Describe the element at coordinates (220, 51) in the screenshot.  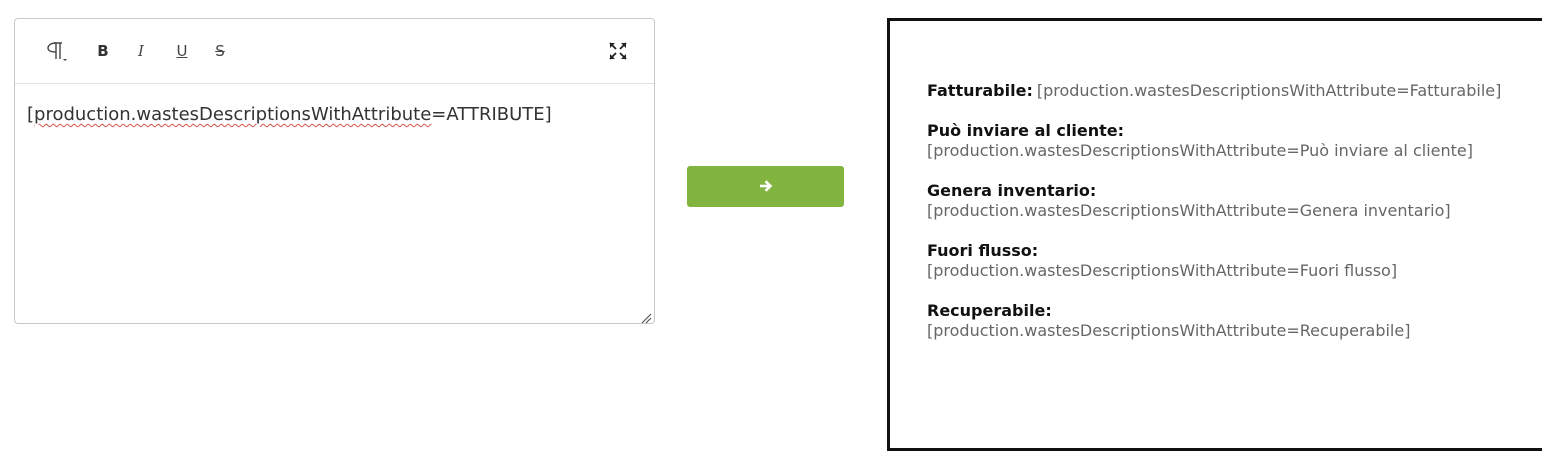
I see `strikethrough-button: S` at that location.